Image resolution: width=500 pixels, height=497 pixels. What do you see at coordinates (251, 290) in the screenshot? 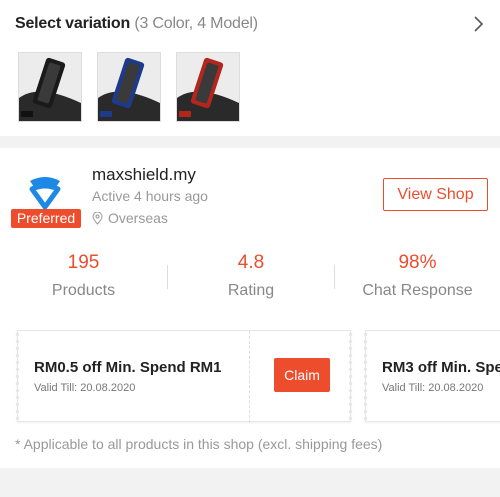
I see `stat-rating-label: Rating` at bounding box center [251, 290].